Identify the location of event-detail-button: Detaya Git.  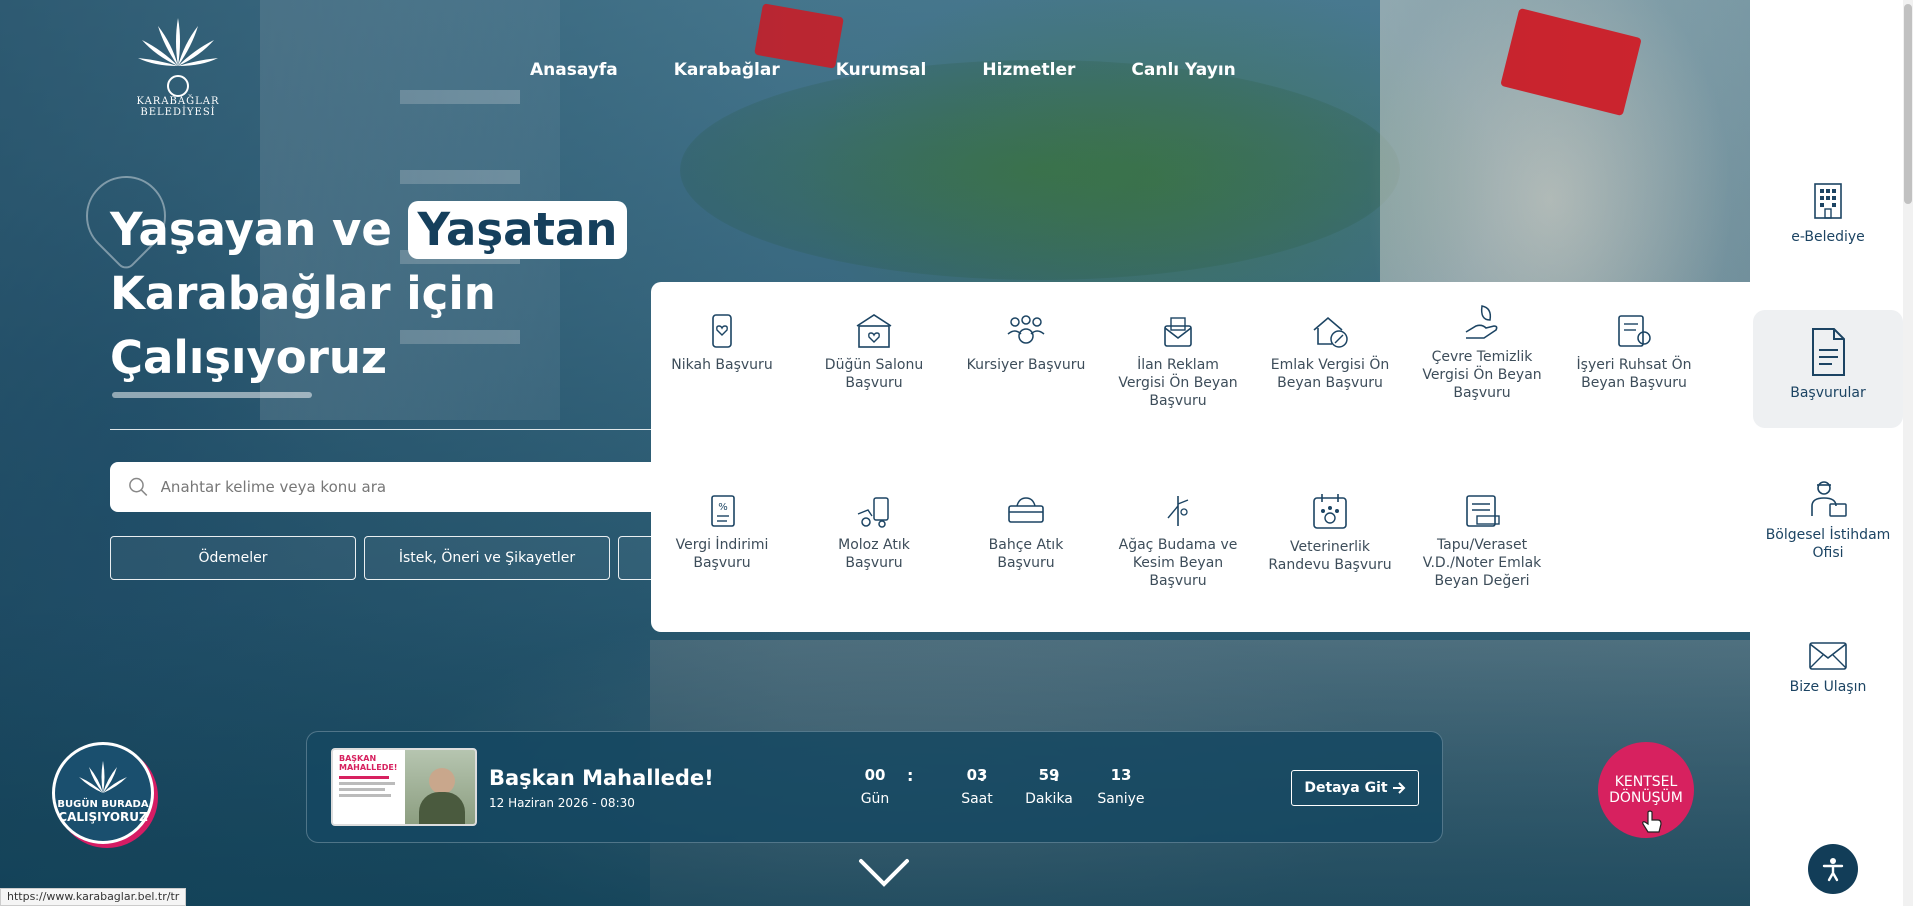
(1355, 788).